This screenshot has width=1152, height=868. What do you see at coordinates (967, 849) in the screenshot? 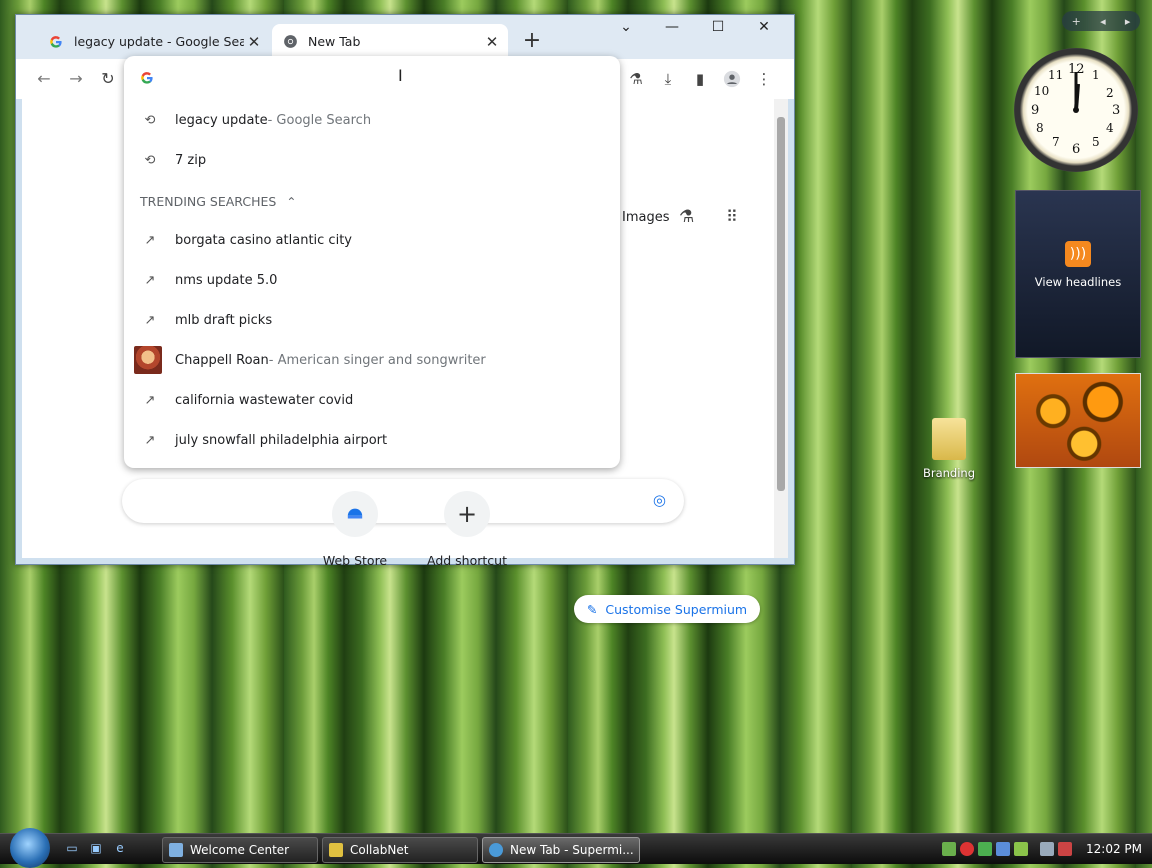
I see `tray-error-icon` at bounding box center [967, 849].